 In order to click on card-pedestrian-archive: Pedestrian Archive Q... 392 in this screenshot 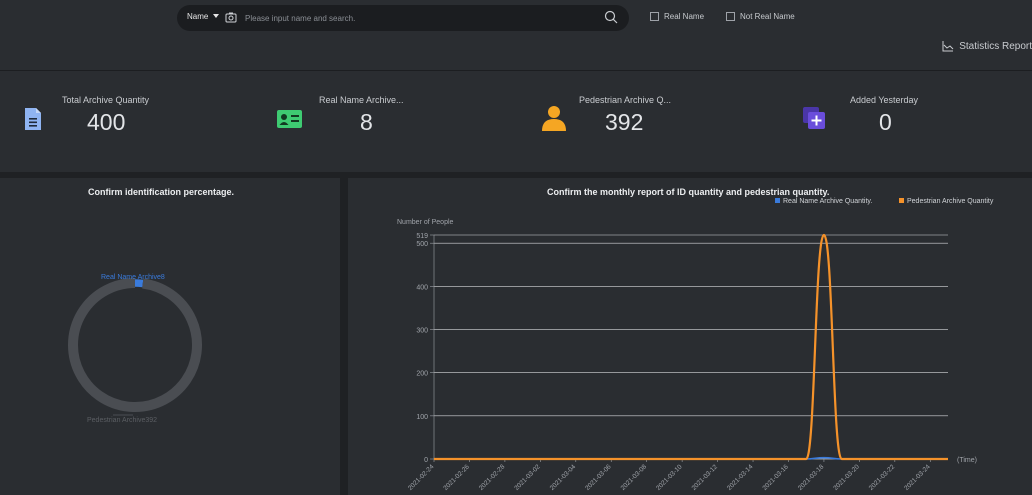, I will do `click(650, 122)`.